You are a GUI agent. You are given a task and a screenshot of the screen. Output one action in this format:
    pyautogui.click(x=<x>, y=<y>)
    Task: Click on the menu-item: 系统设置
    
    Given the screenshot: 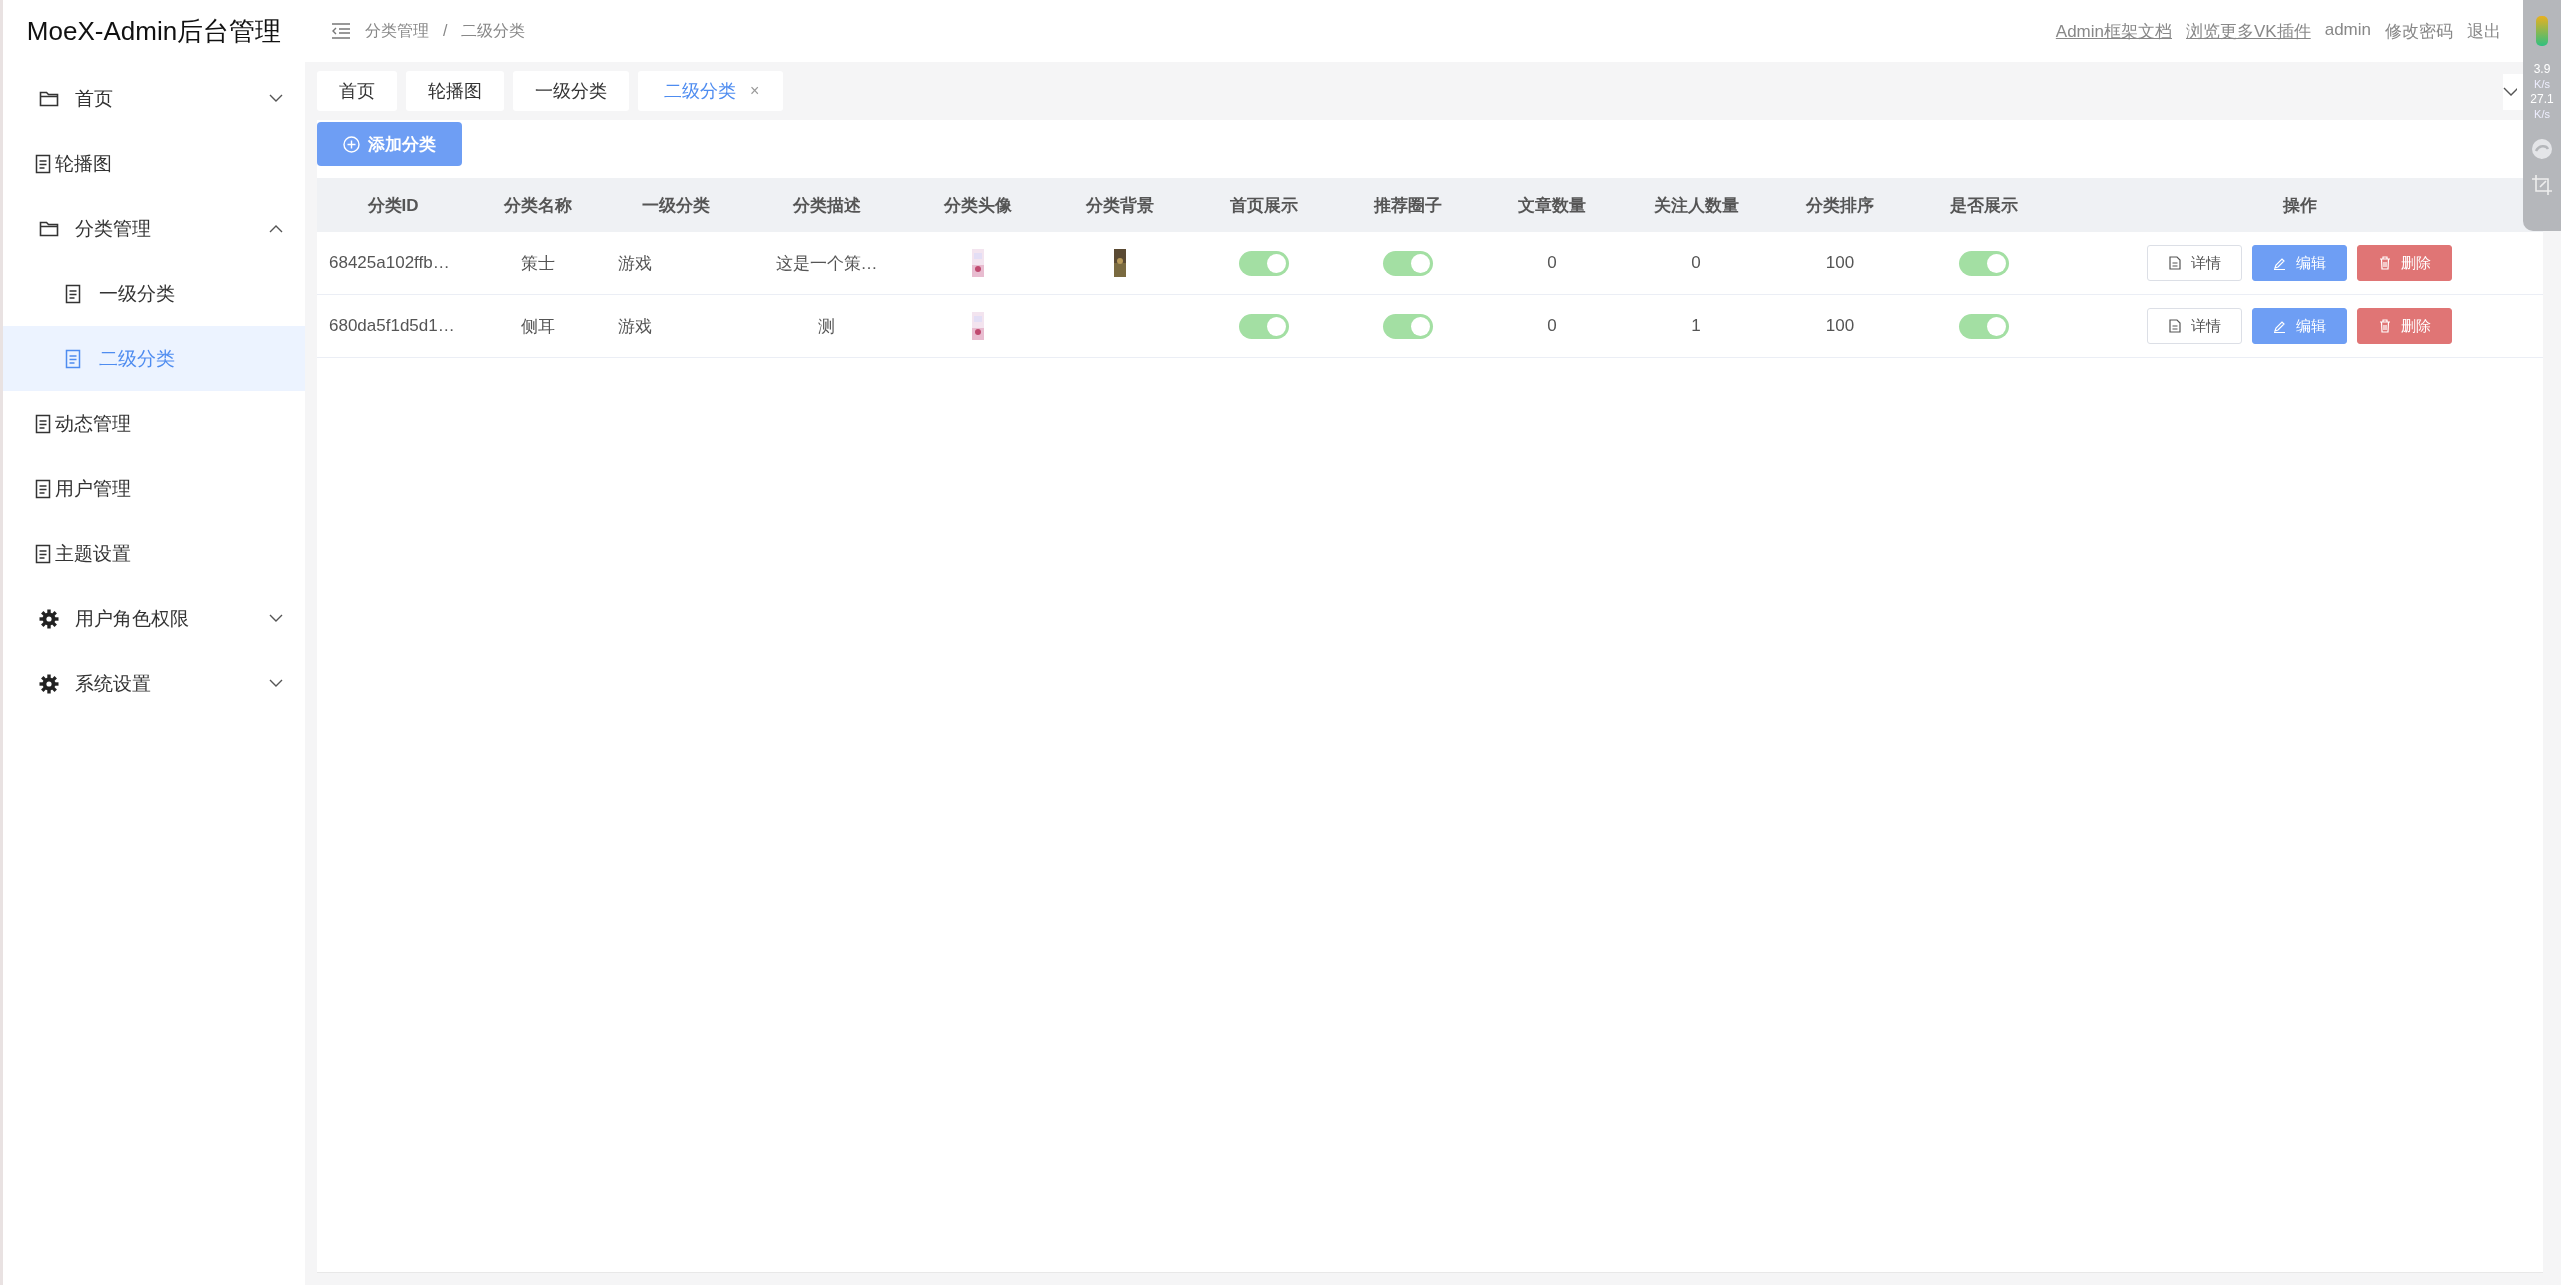 What is the action you would take?
    pyautogui.click(x=154, y=683)
    